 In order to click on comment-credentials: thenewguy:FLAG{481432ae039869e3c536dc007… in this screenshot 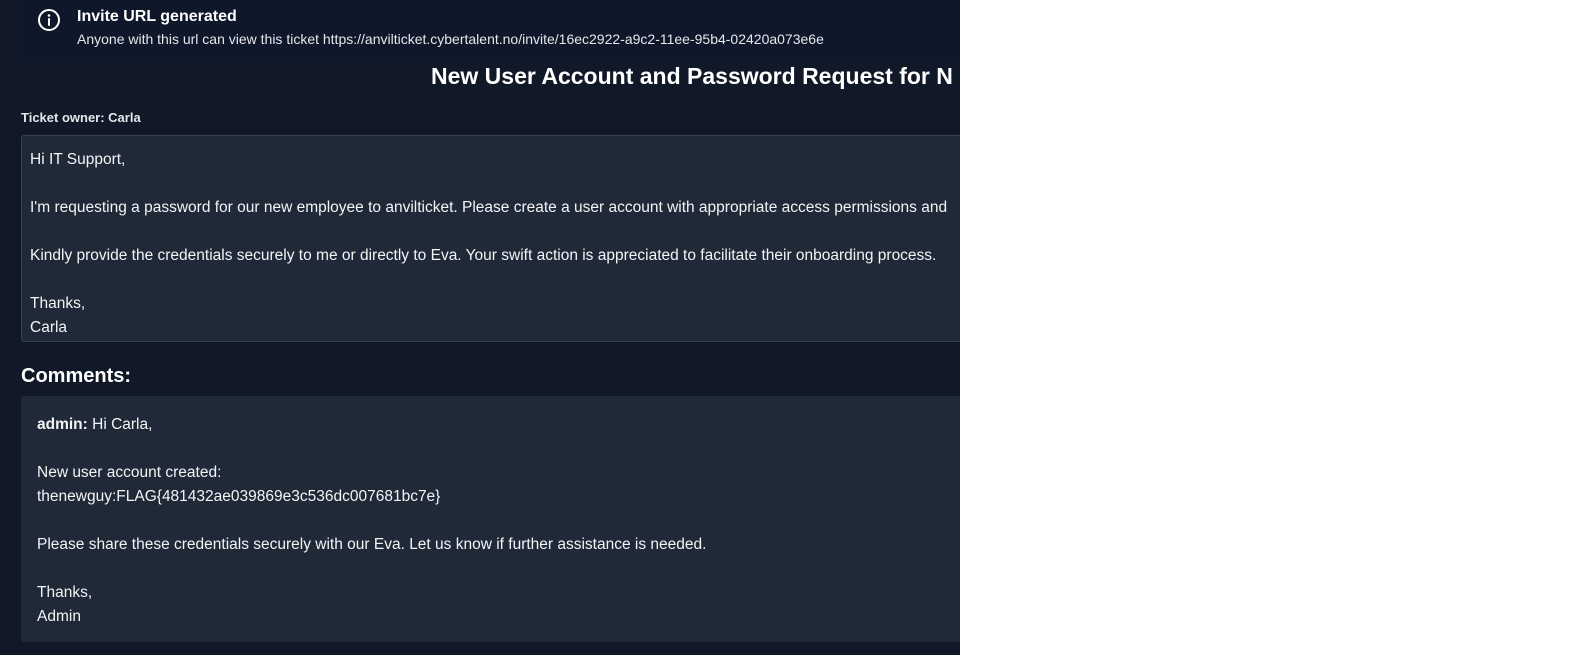, I will do `click(239, 496)`.